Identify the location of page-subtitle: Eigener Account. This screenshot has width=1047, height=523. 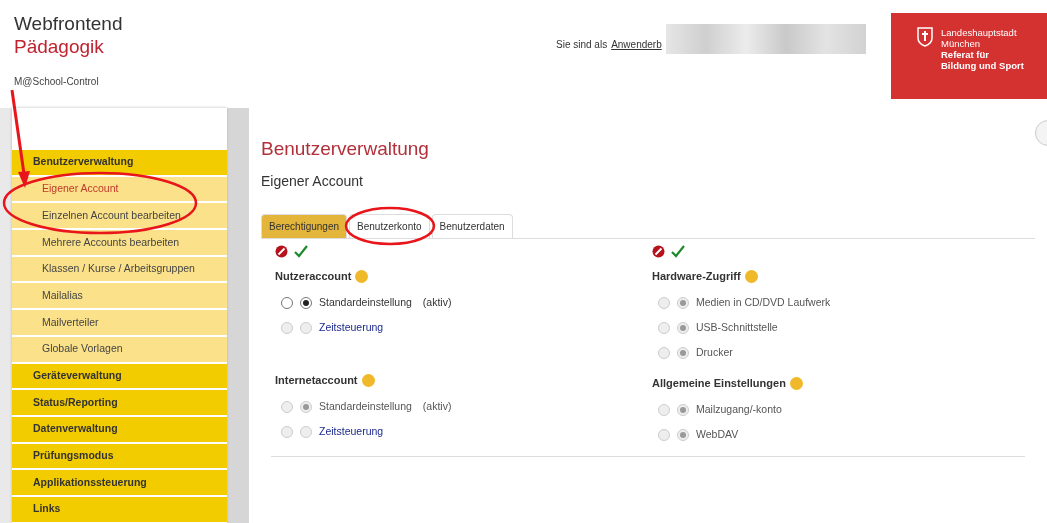
(312, 181).